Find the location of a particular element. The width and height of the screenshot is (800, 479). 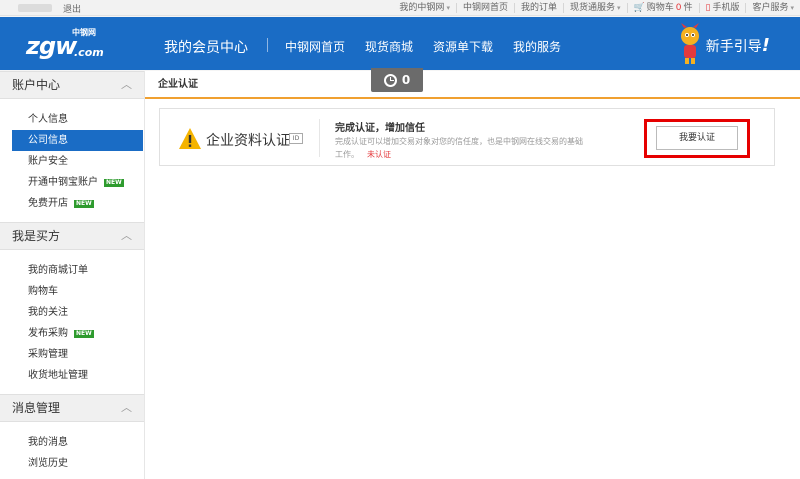

highlight-frame: 我要认证 is located at coordinates (697, 138).